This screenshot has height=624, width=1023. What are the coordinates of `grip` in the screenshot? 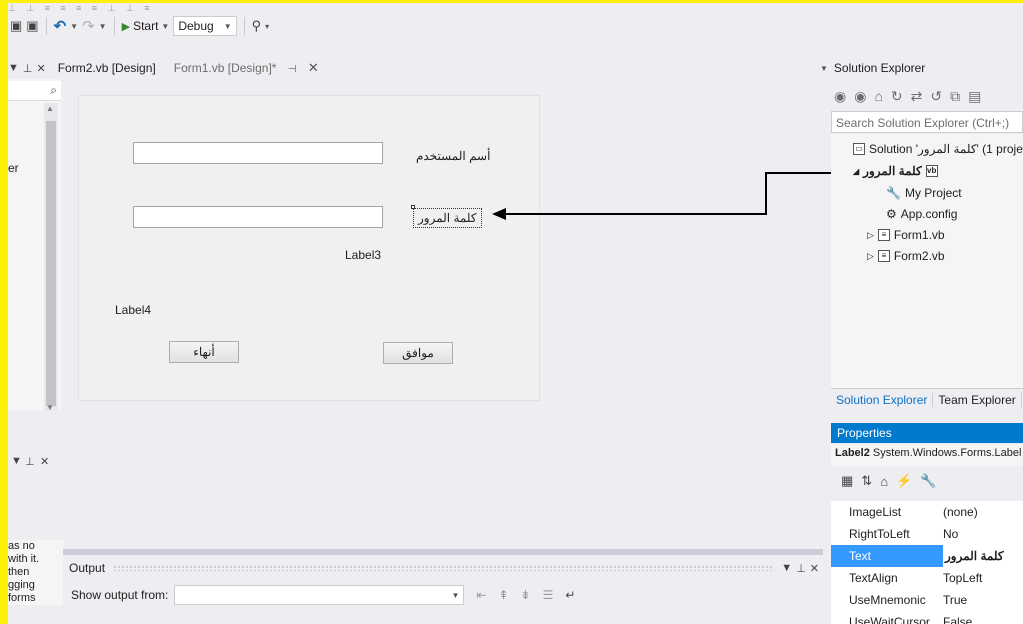 It's located at (443, 568).